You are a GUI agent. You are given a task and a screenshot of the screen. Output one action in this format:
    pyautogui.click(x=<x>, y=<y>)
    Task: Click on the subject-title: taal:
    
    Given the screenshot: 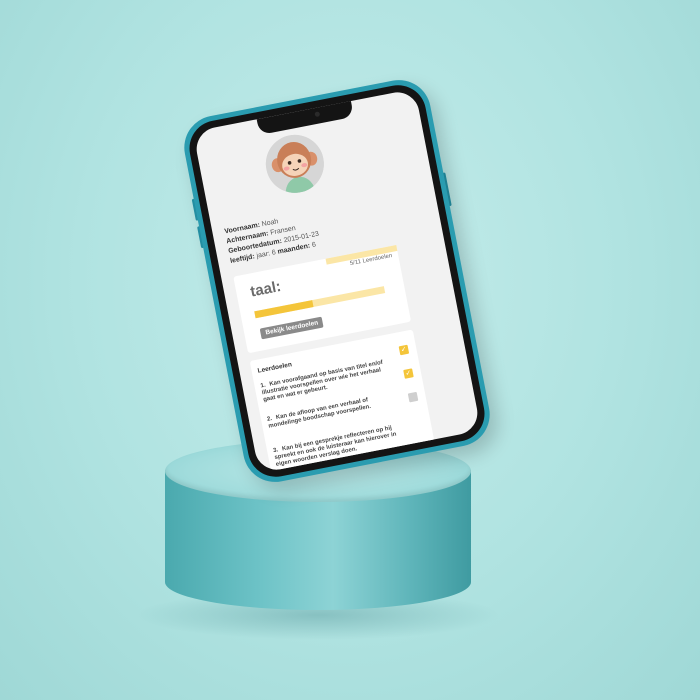 What is the action you would take?
    pyautogui.click(x=265, y=289)
    